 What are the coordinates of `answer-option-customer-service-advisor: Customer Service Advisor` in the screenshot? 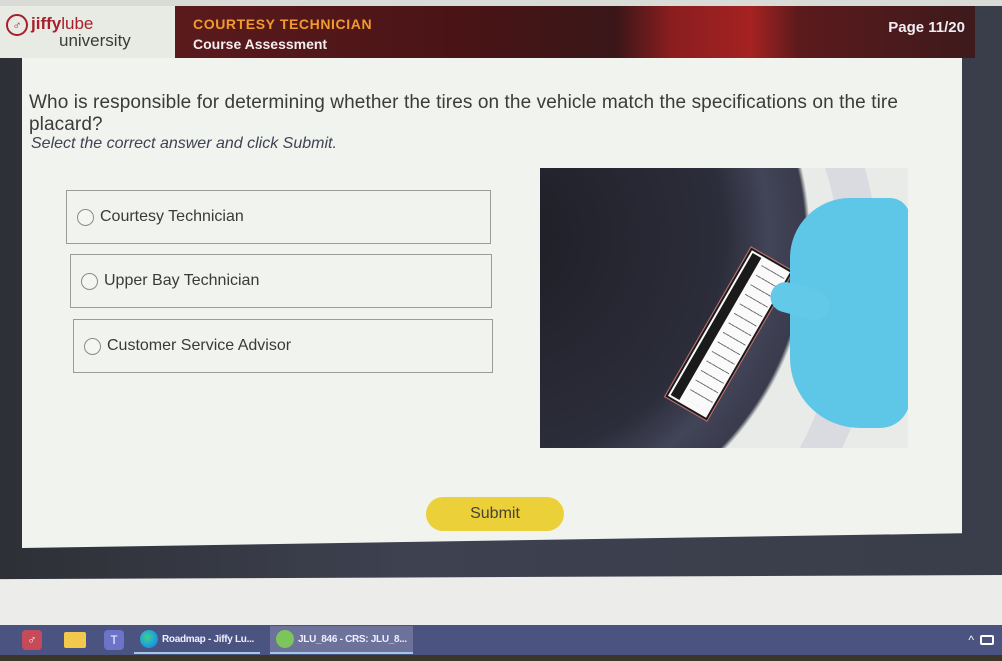 It's located at (283, 346).